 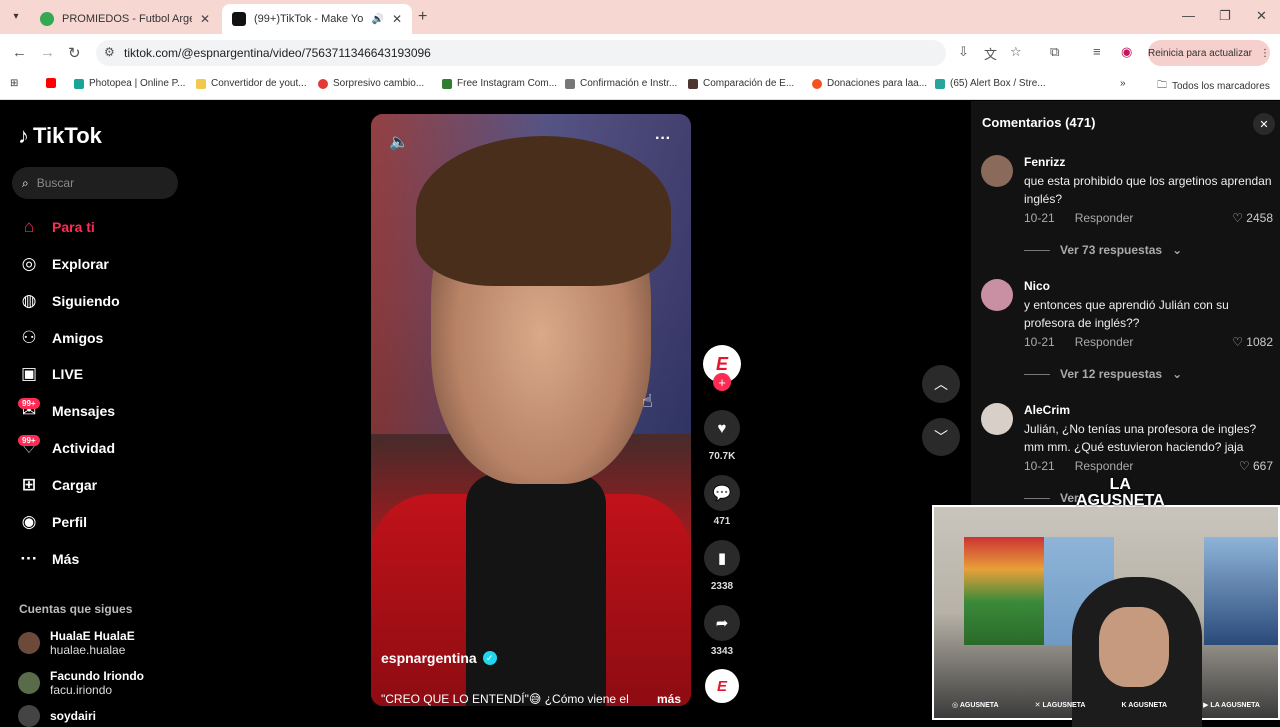 I want to click on nav-perfil: ◉ Perfil, so click(x=52, y=522).